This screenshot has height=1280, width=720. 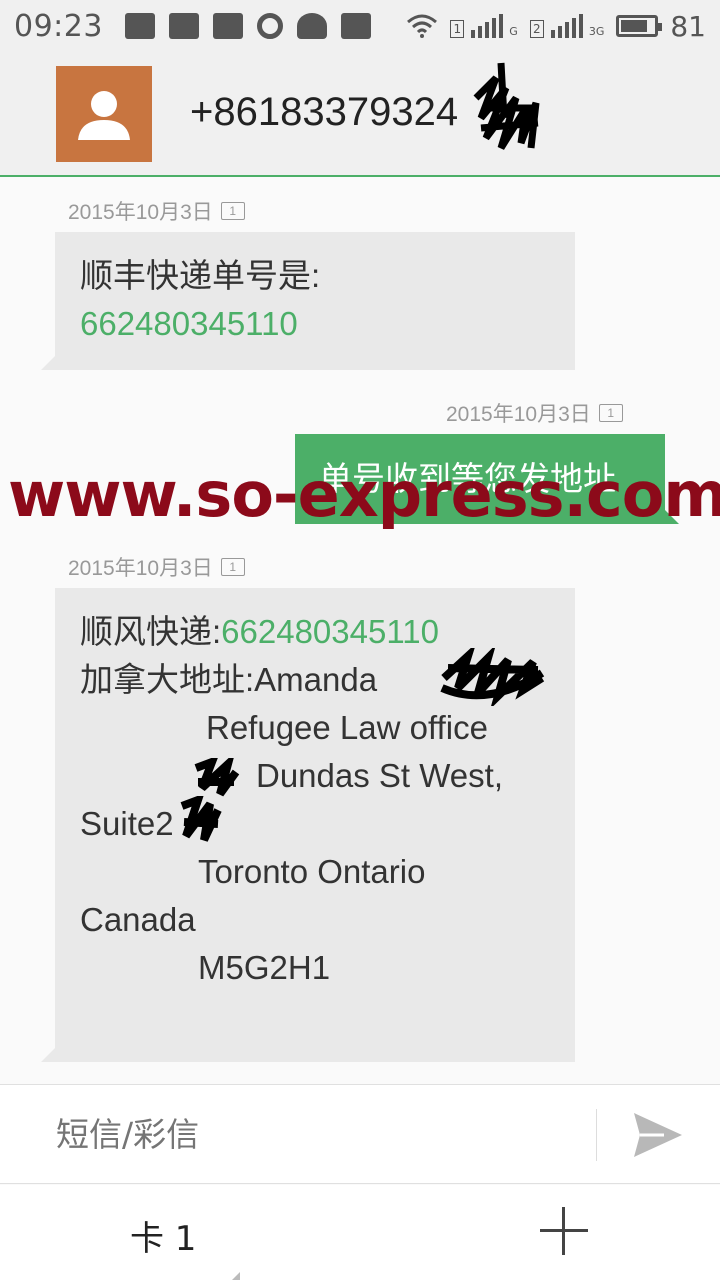 I want to click on address-label: 加拿大地址:, so click(x=167, y=679).